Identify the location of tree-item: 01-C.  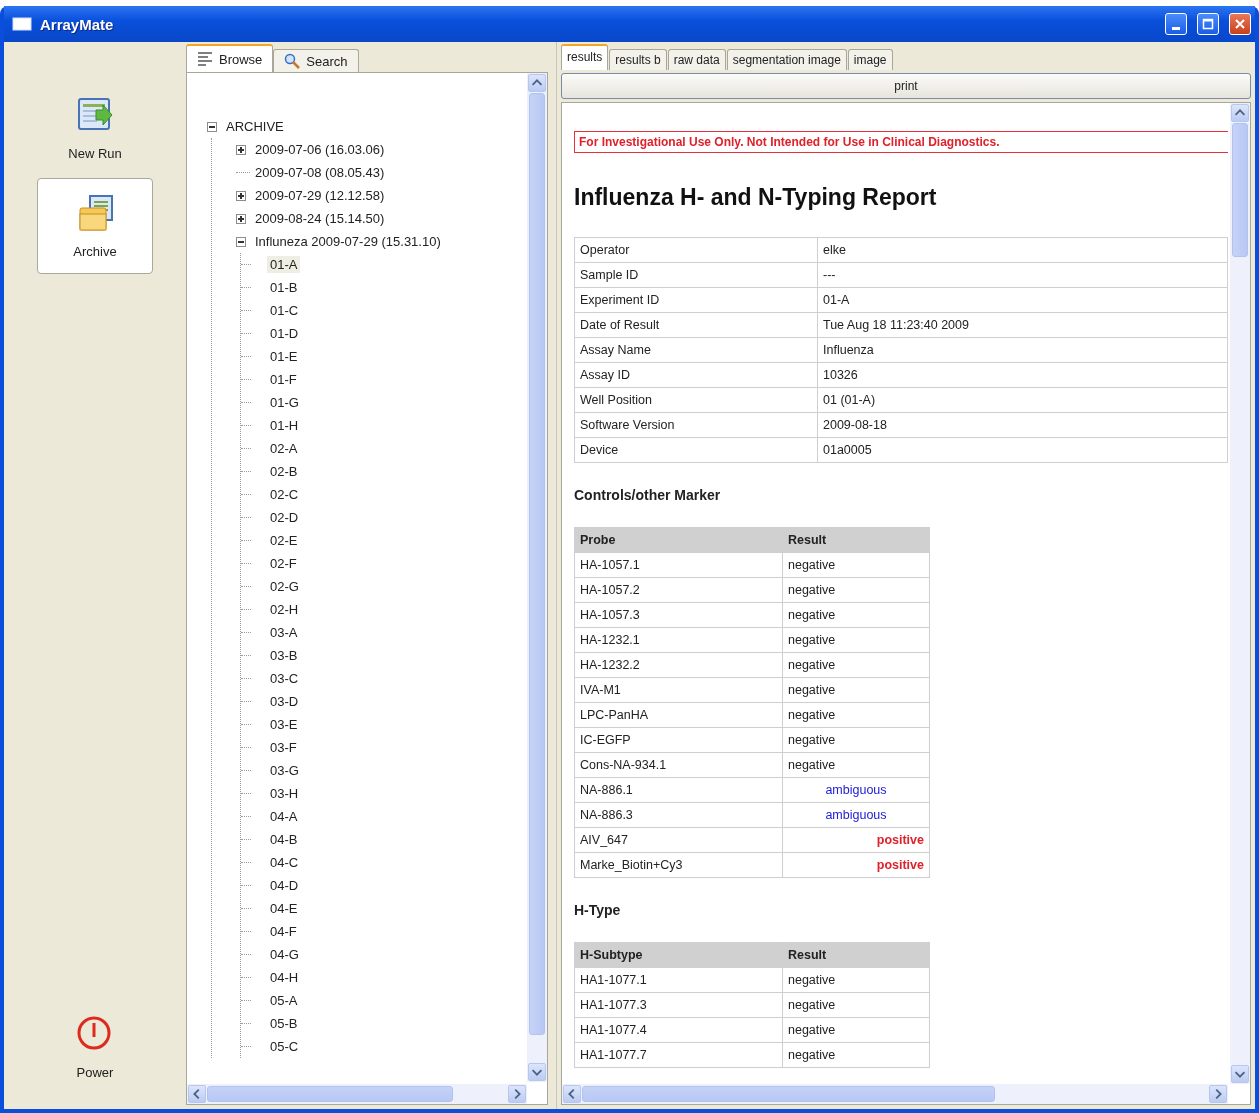
(284, 310).